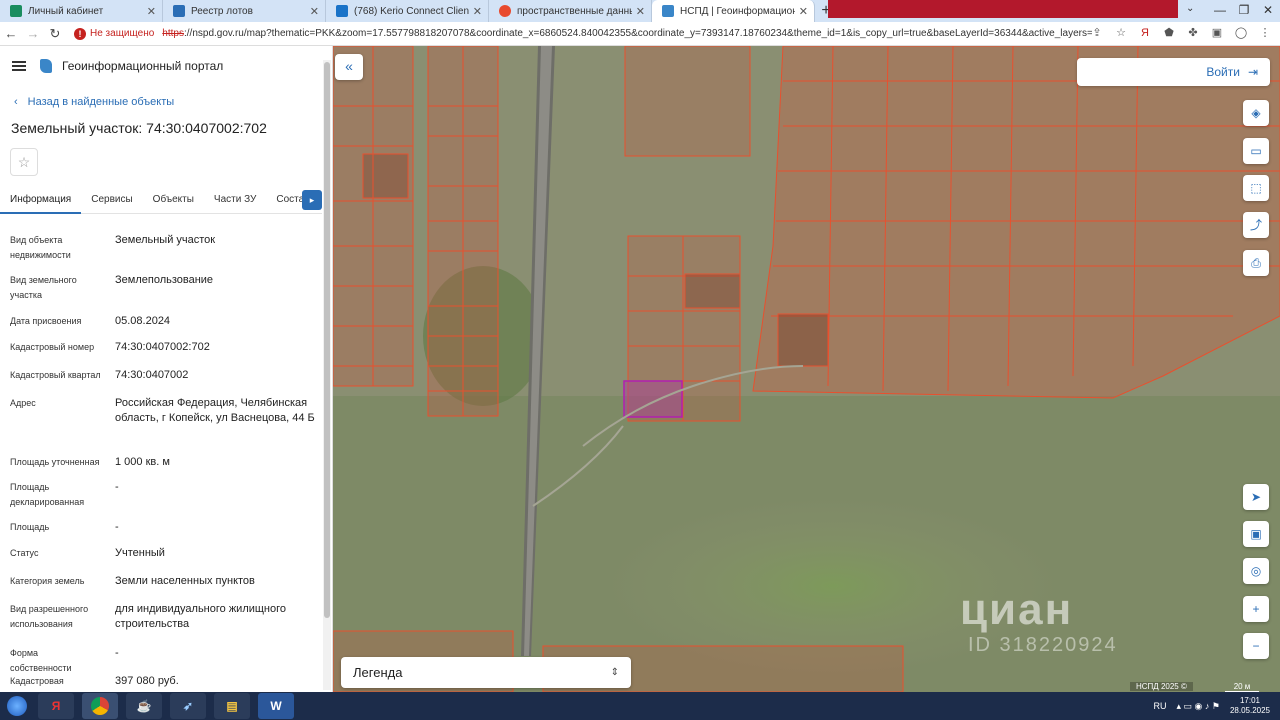  What do you see at coordinates (349, 67) in the screenshot?
I see `collapse-panel-button: «` at bounding box center [349, 67].